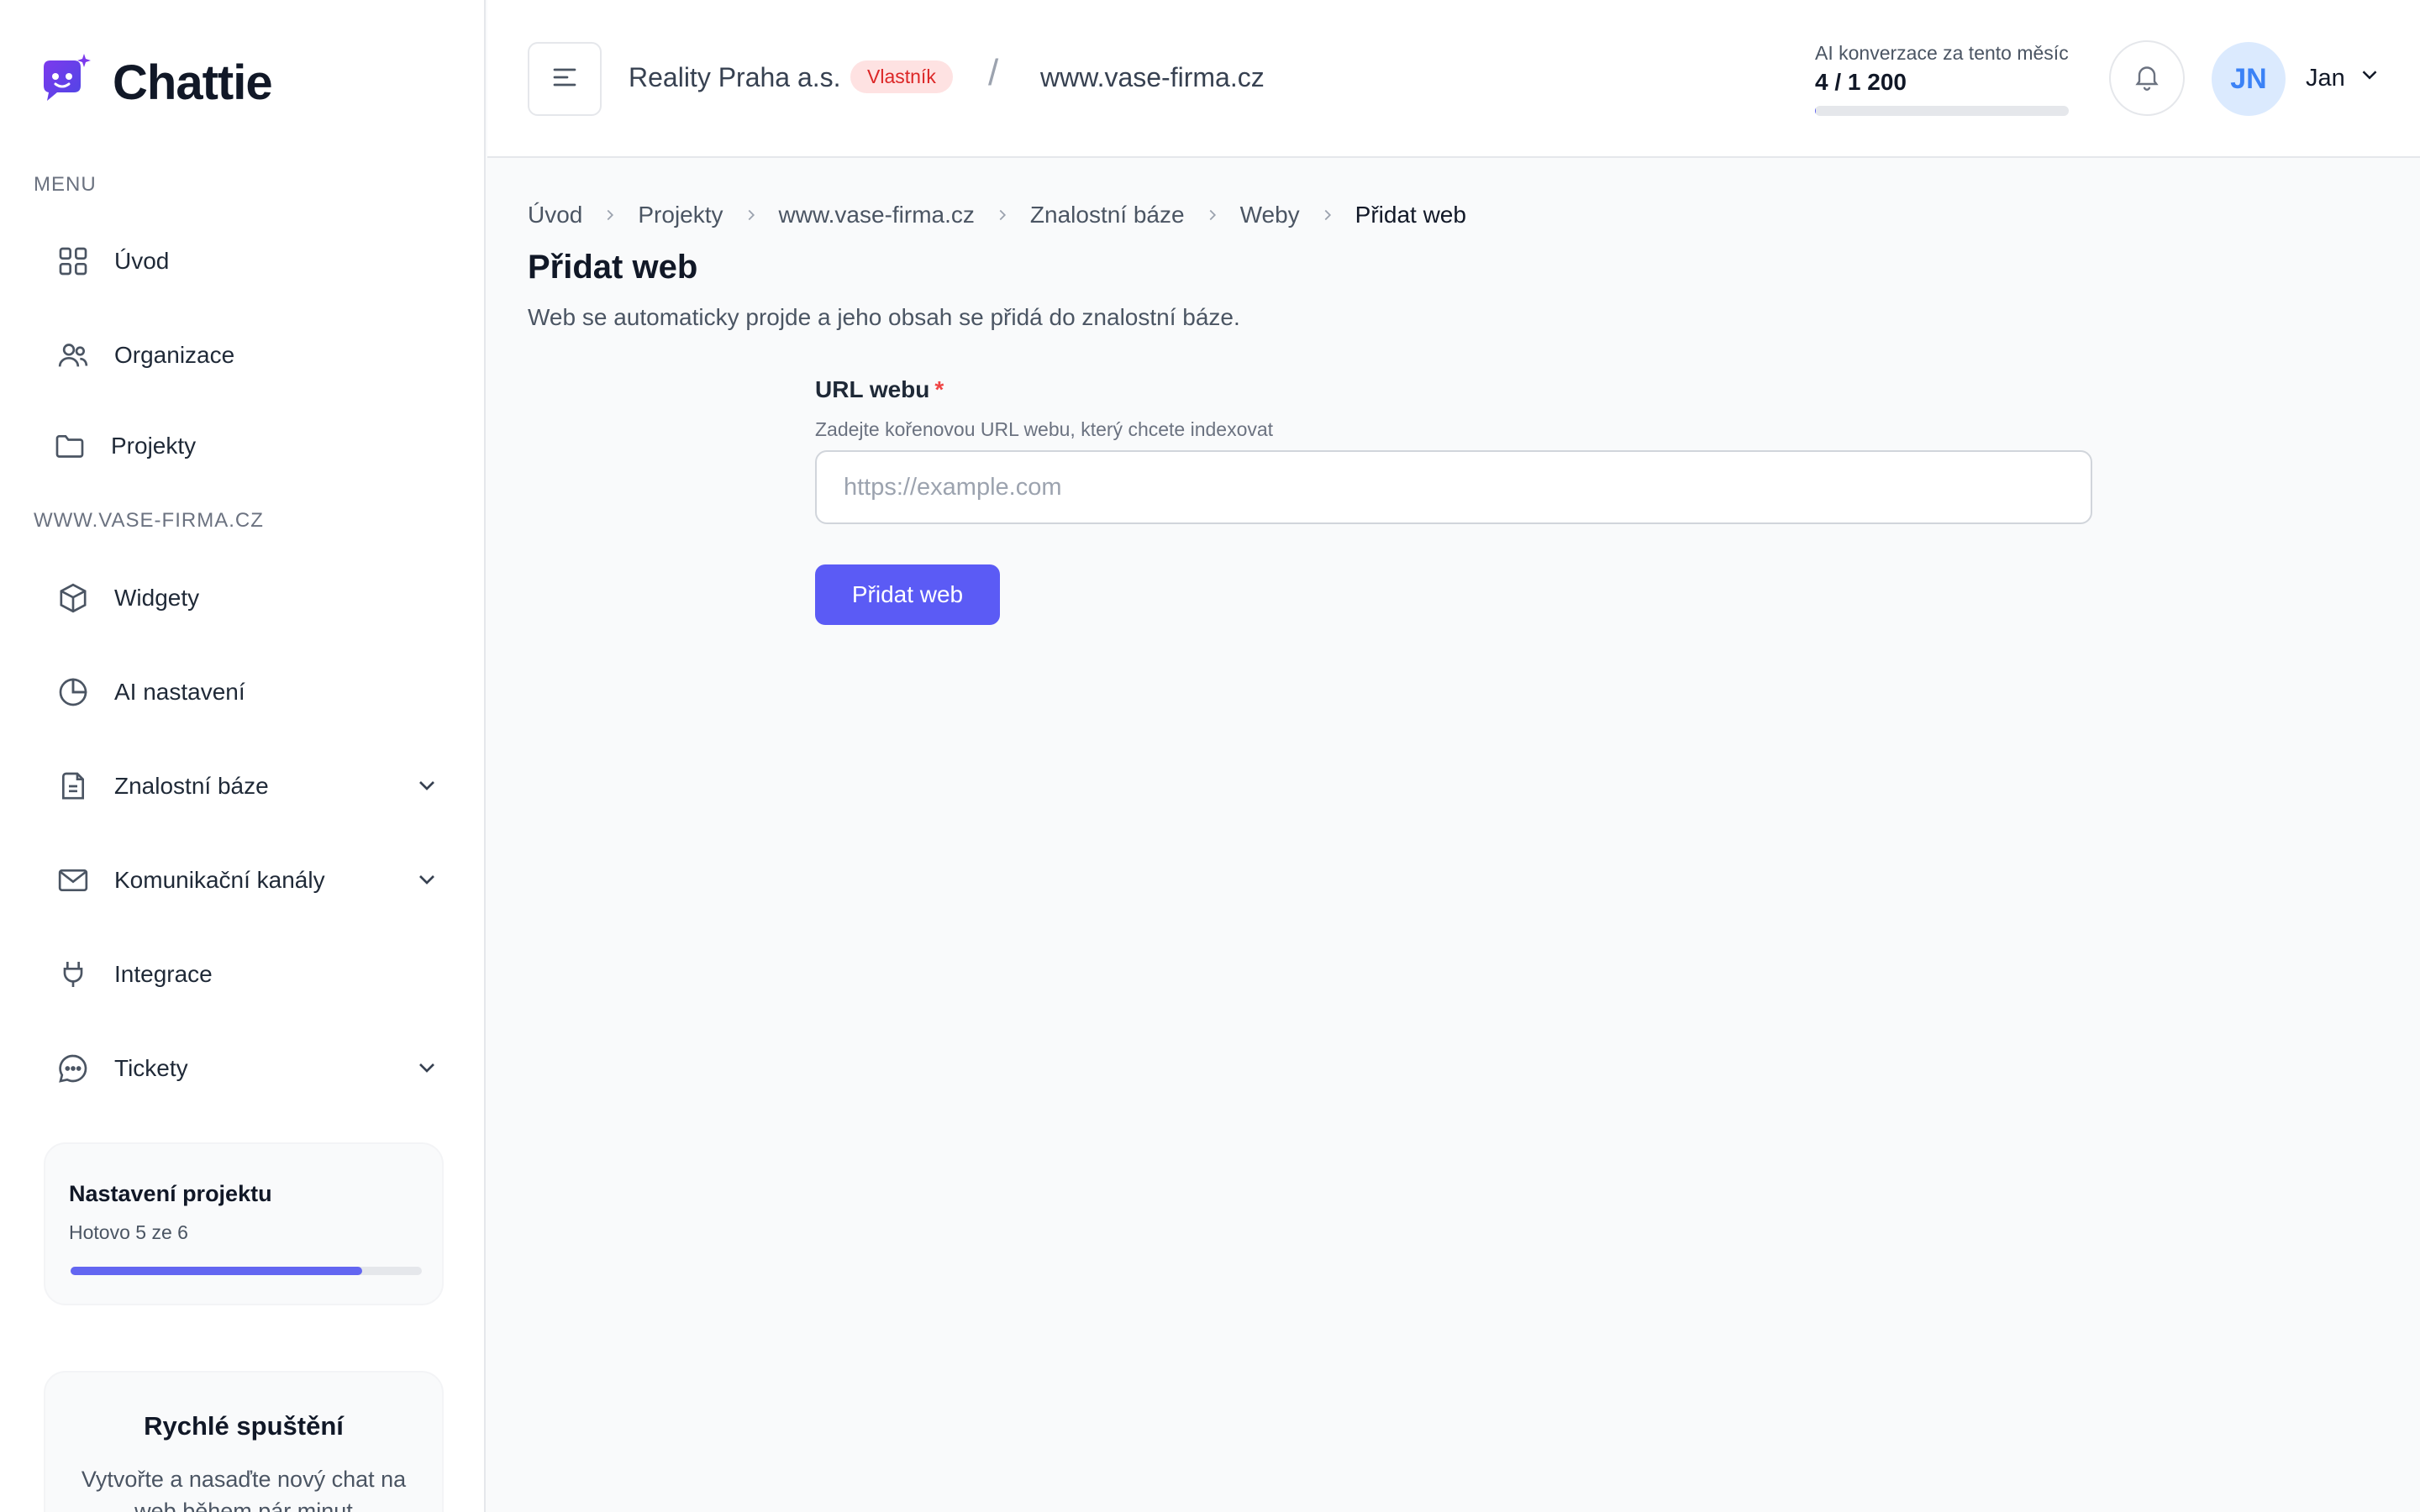 This screenshot has width=2420, height=1512. What do you see at coordinates (73, 786) in the screenshot?
I see `document-icon` at bounding box center [73, 786].